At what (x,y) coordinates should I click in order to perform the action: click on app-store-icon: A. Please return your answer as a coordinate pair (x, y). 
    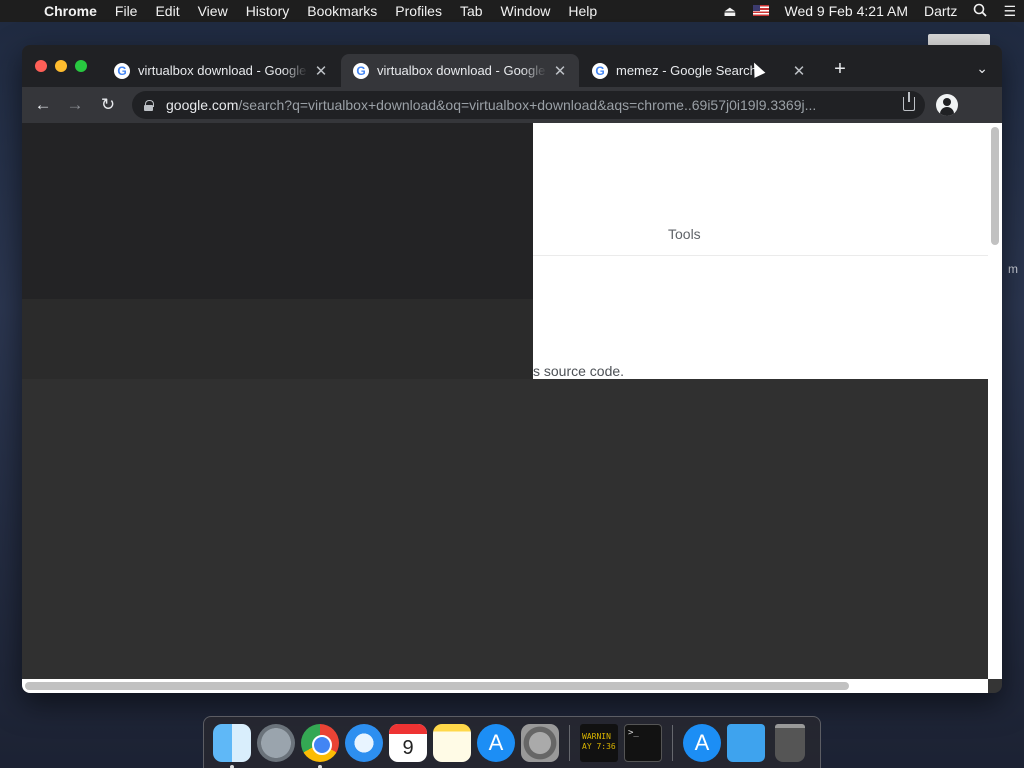
    Looking at the image, I should click on (496, 742).